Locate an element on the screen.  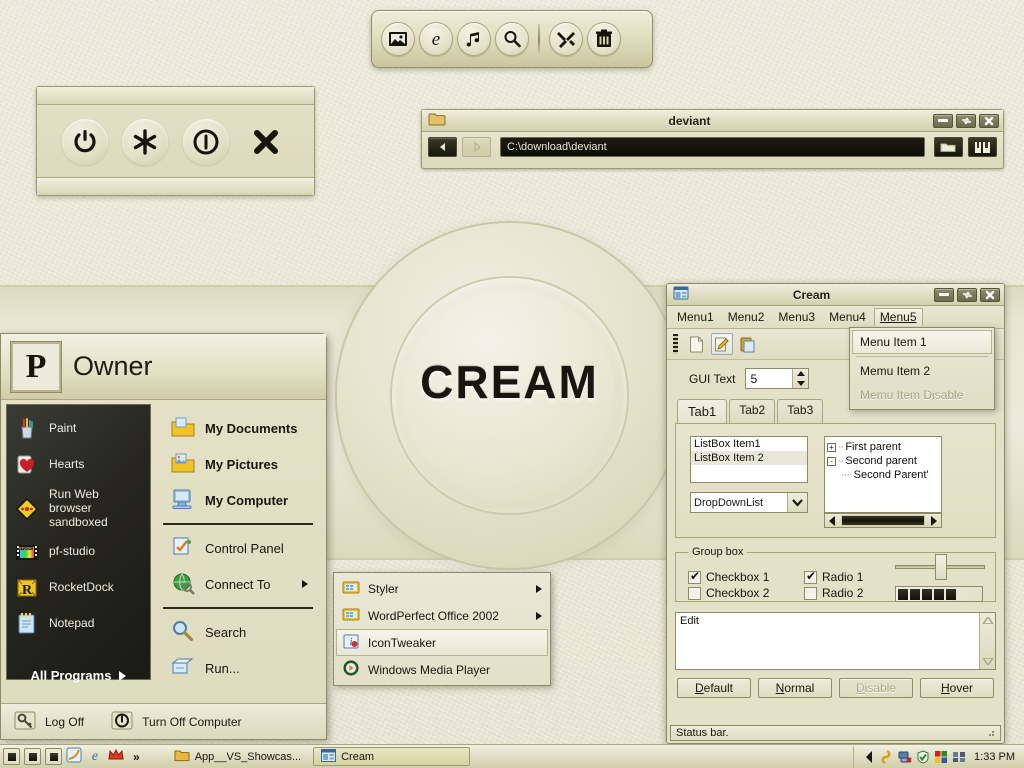
start-menu-footer: Log Off Turn Off Computer is located at coordinates (163, 721).